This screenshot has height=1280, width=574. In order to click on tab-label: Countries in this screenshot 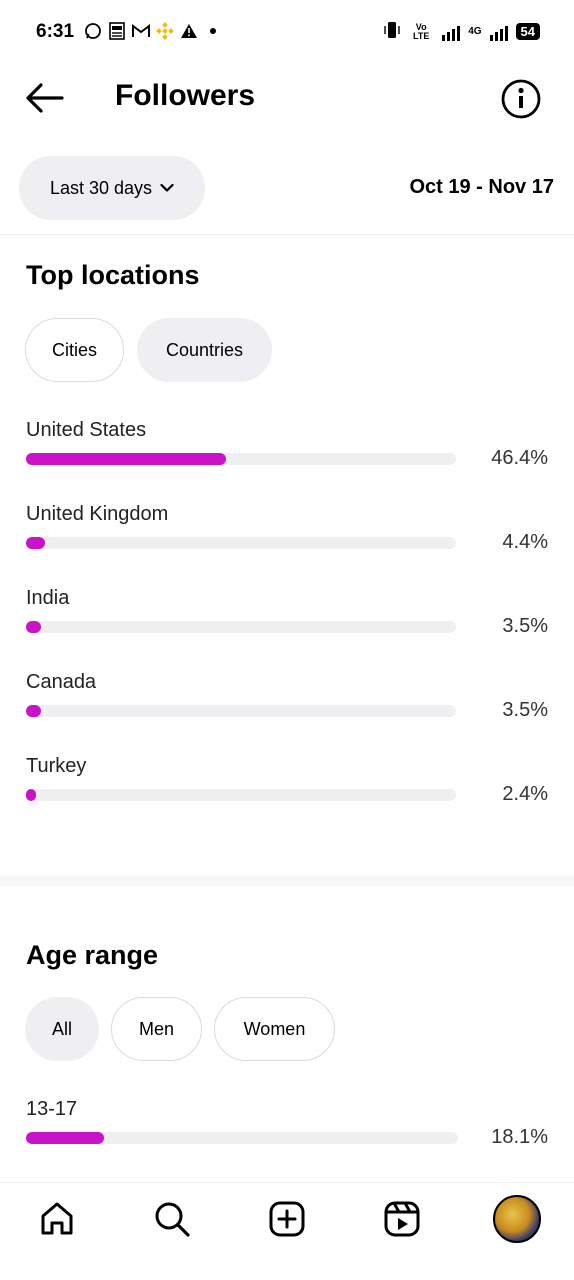, I will do `click(204, 349)`.